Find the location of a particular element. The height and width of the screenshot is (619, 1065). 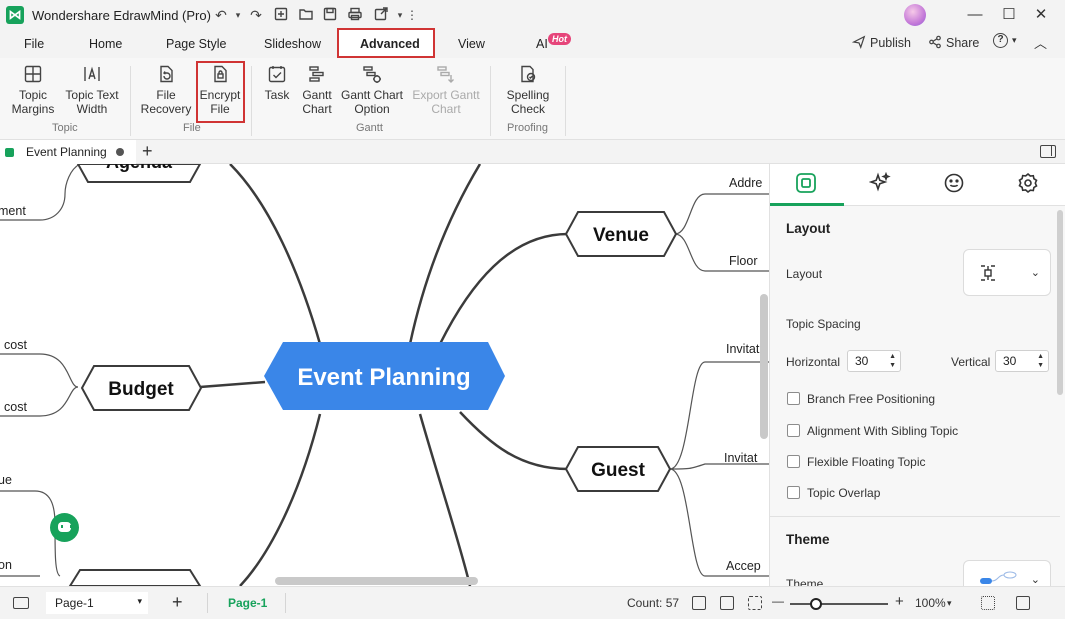

canvas-horizontal-scrollbar is located at coordinates (376, 581).